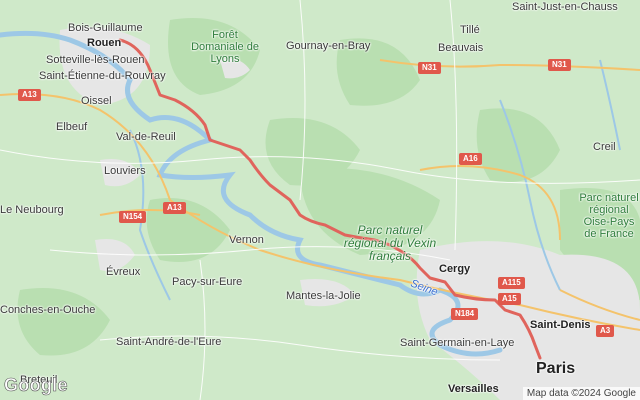 The height and width of the screenshot is (400, 640). Describe the element at coordinates (95, 60) in the screenshot. I see `label-sotteville: Sotteville-lès-Rouen` at that location.